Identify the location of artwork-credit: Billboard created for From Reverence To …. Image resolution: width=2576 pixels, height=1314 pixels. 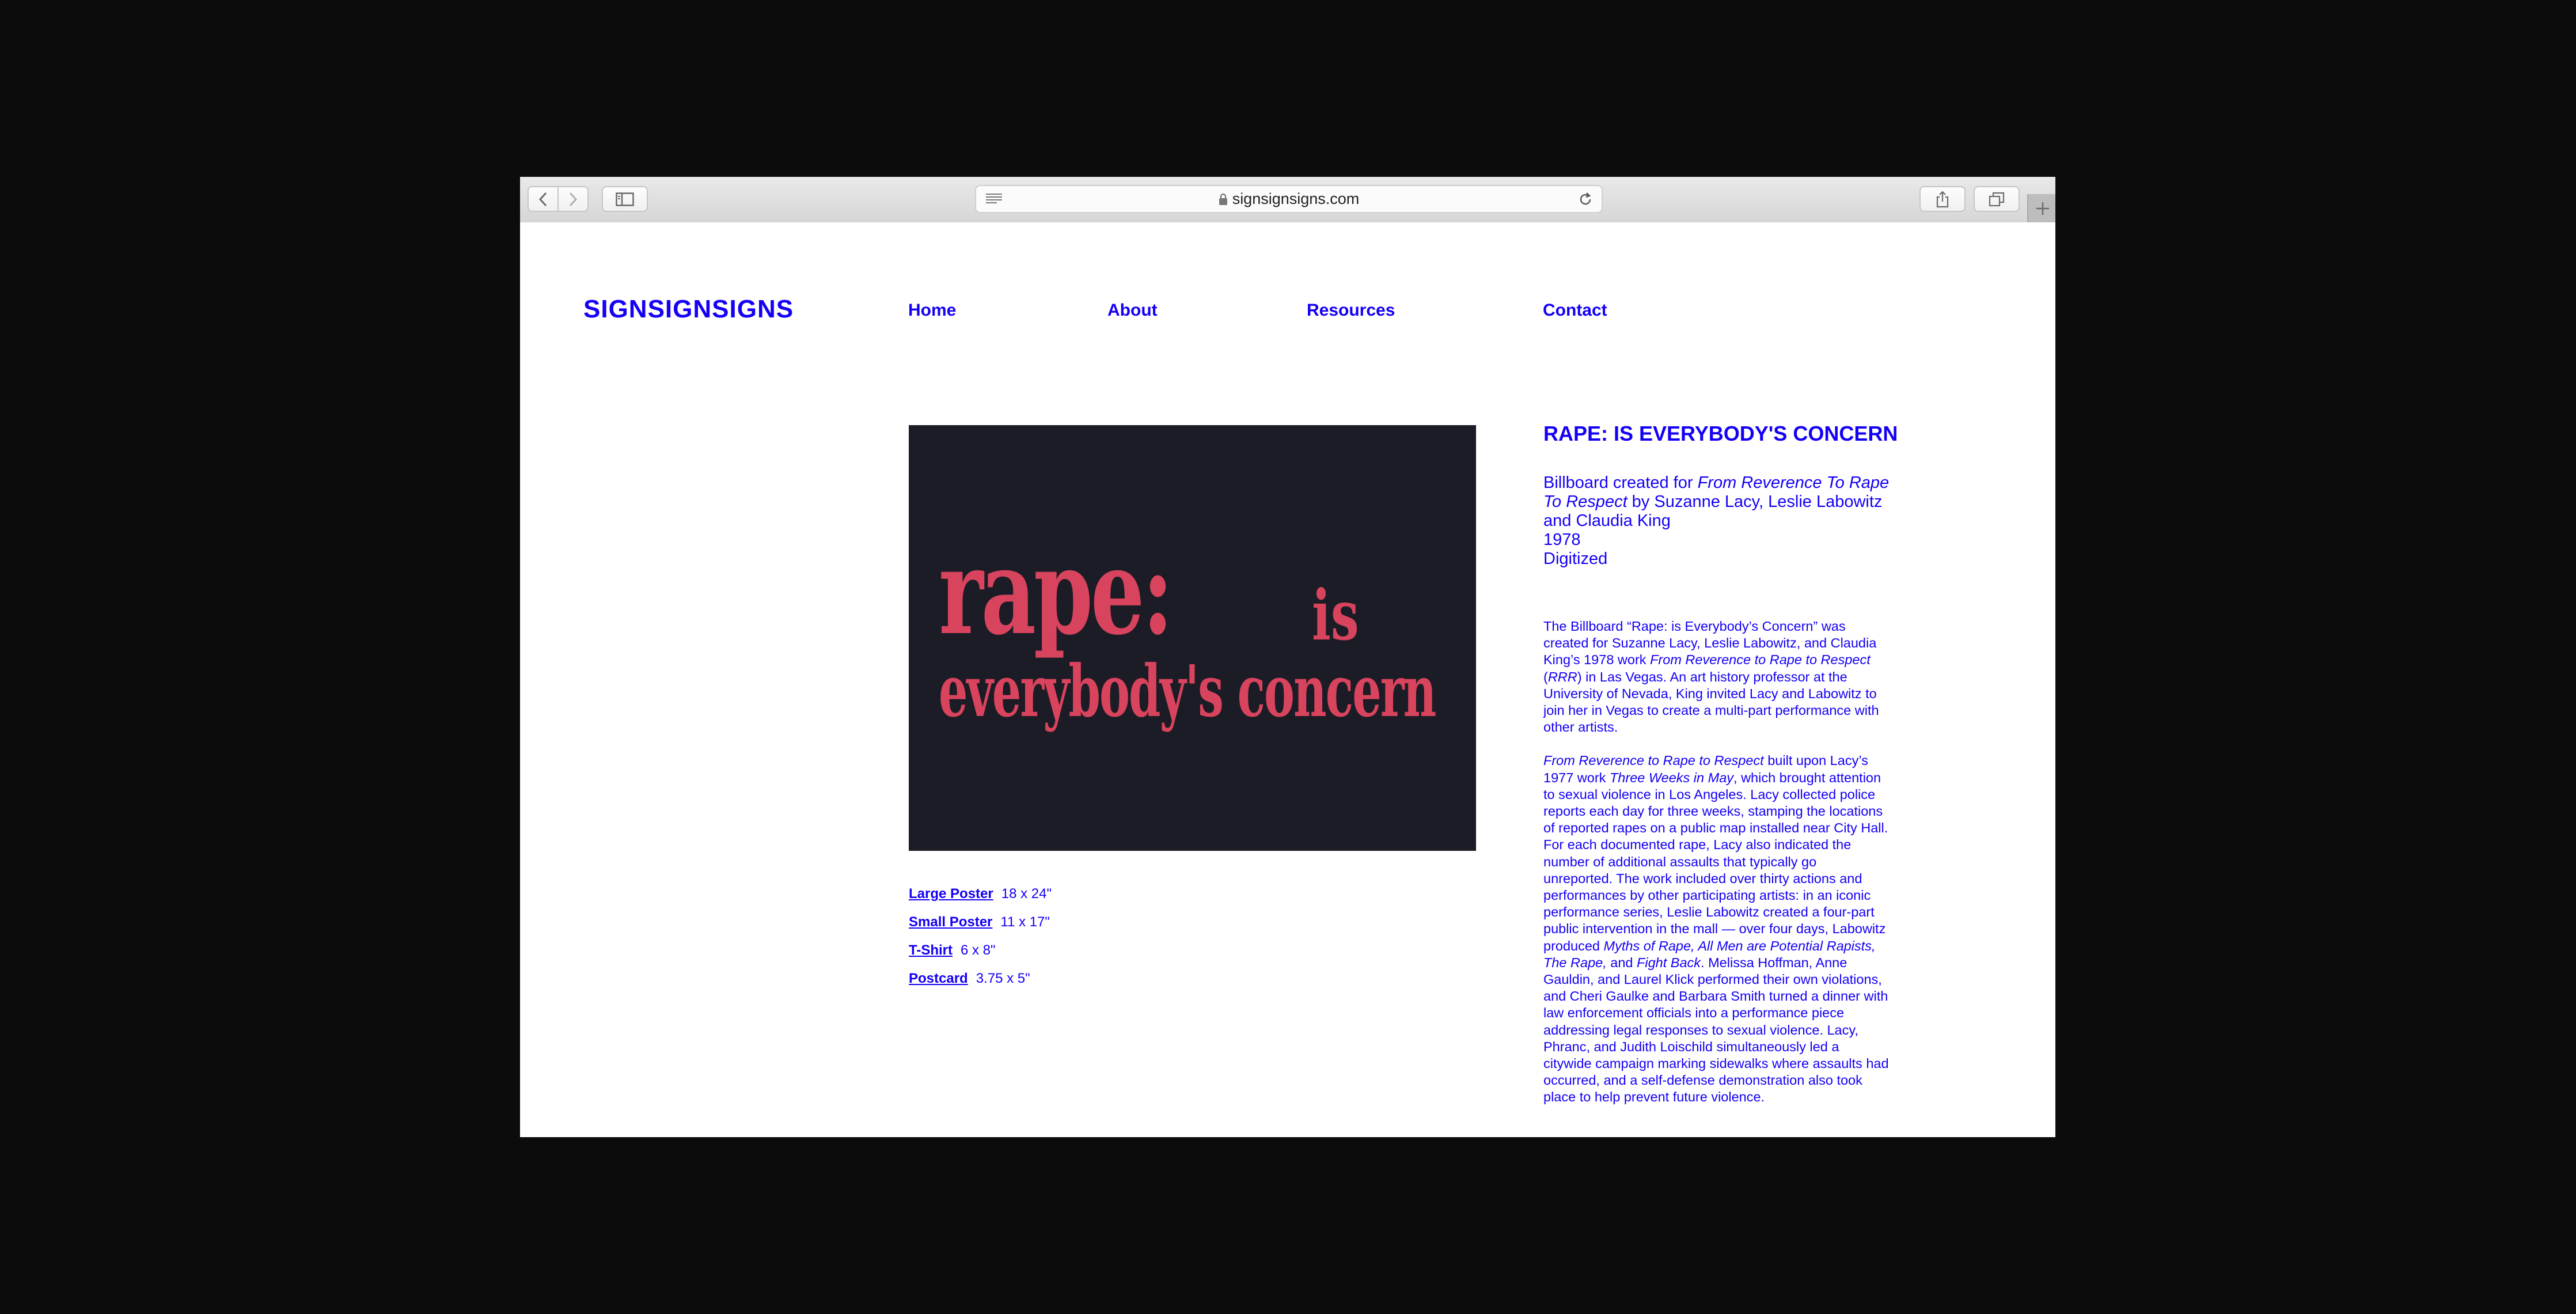
(1716, 502).